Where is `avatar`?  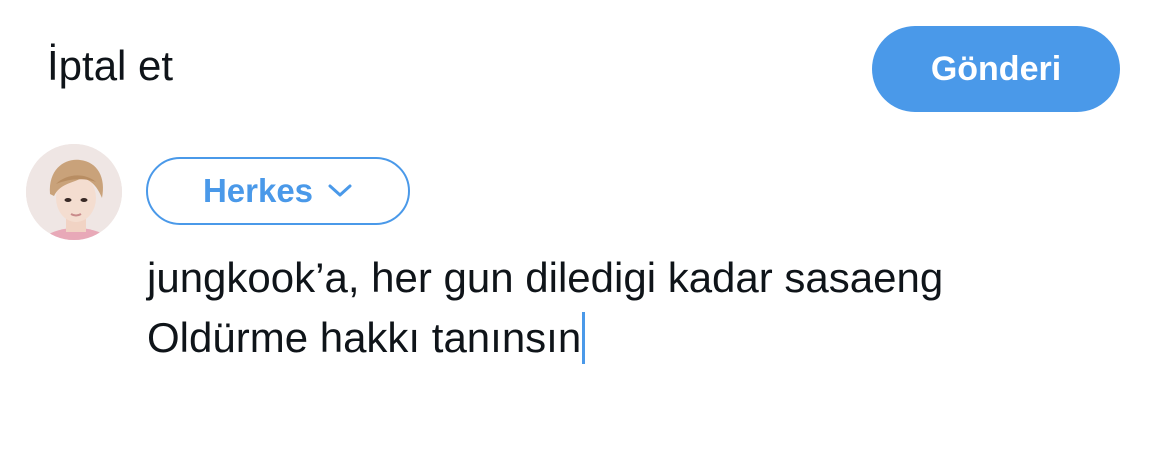
avatar is located at coordinates (74, 192).